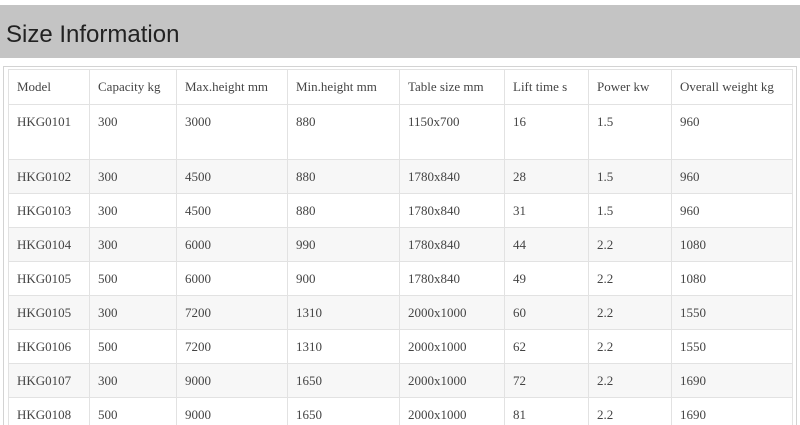  What do you see at coordinates (343, 244) in the screenshot?
I see `table-cell: 990` at bounding box center [343, 244].